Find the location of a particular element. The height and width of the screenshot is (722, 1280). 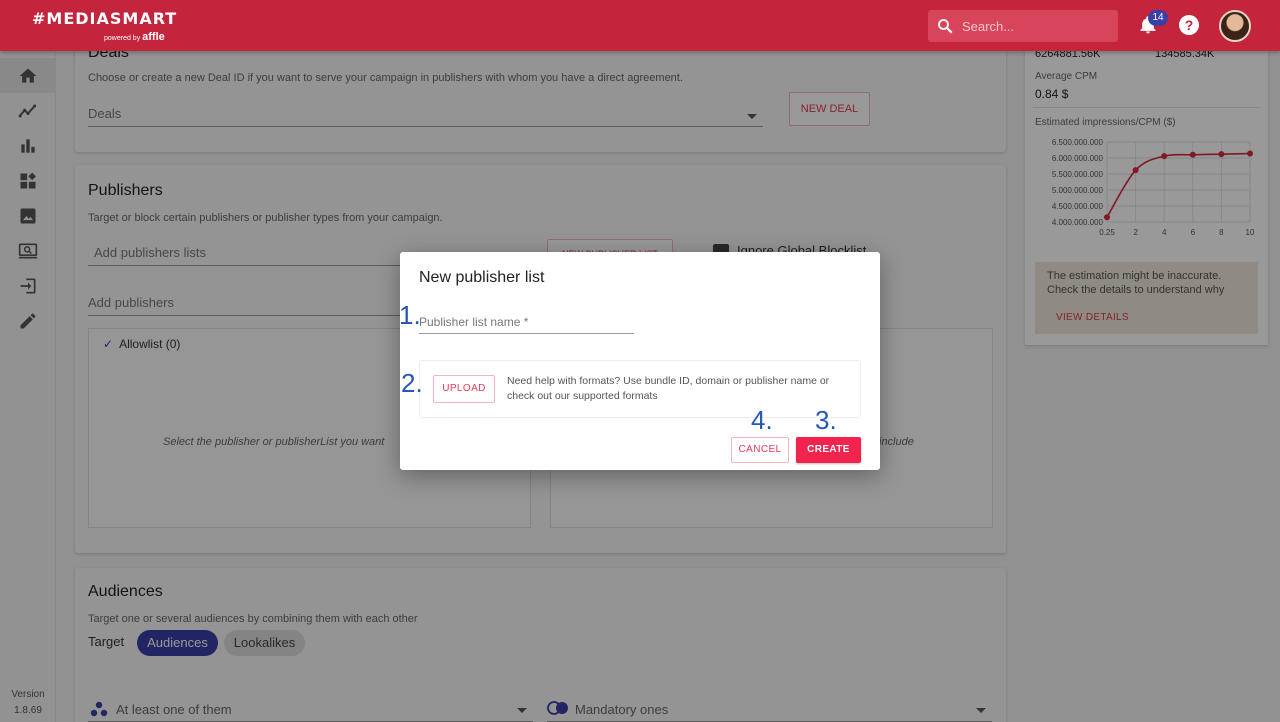

cancel-button: CANCEL is located at coordinates (760, 450).